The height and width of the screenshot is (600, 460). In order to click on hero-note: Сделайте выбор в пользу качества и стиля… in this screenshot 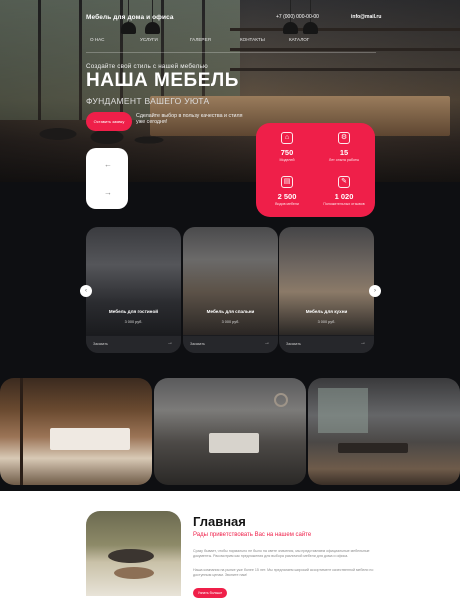, I will do `click(189, 119)`.